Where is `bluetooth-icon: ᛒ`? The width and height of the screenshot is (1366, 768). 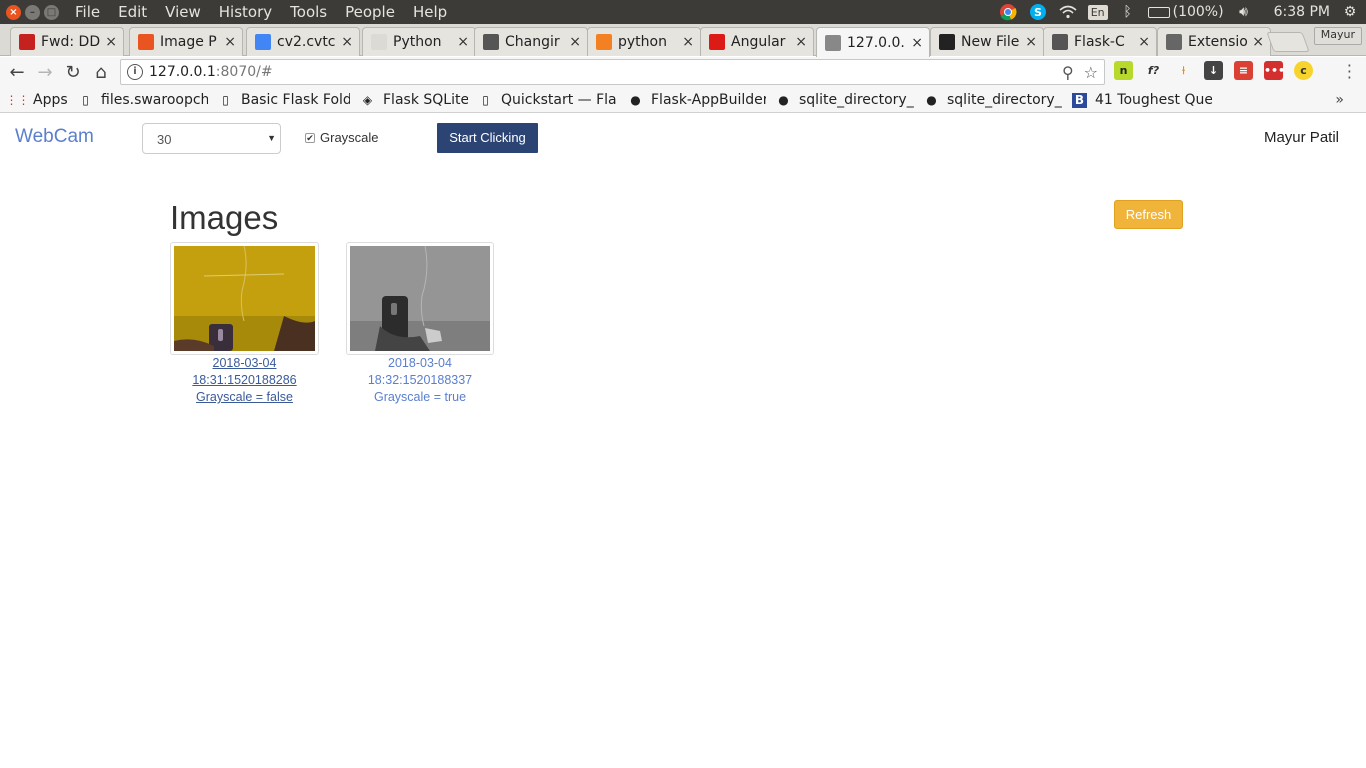
bluetooth-icon: ᛒ is located at coordinates (1128, 12).